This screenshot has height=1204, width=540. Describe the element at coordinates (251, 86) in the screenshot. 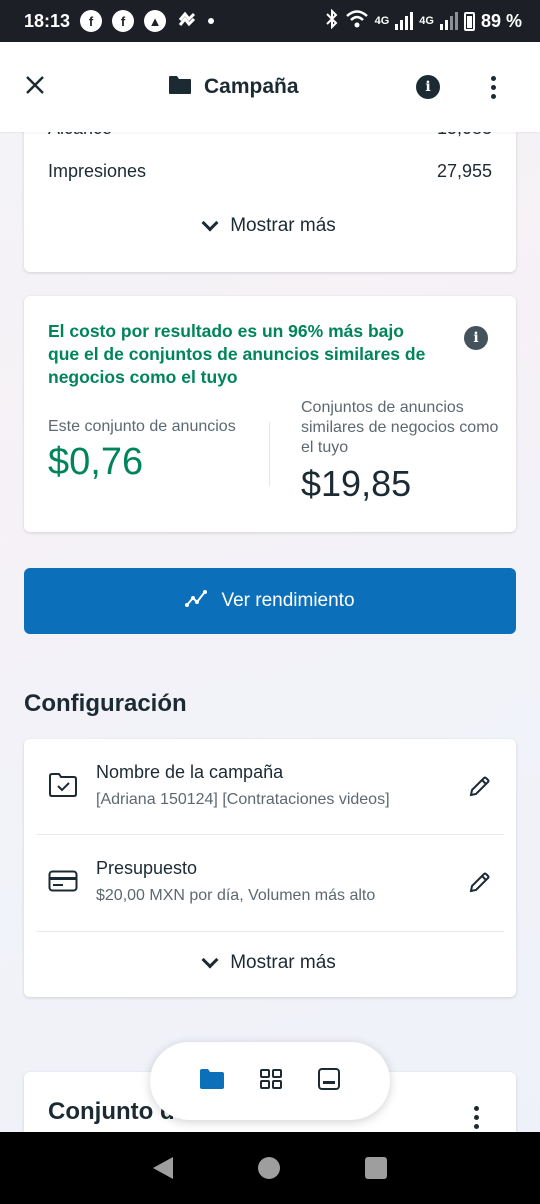

I see `page-title: Campaña` at that location.